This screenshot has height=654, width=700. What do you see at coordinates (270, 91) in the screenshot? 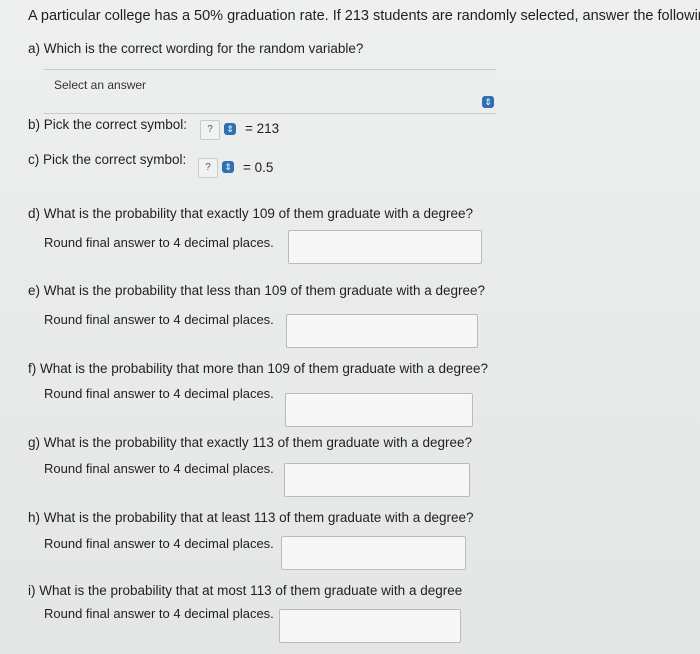
I see `random-variable-select: Select an answer ⇕` at bounding box center [270, 91].